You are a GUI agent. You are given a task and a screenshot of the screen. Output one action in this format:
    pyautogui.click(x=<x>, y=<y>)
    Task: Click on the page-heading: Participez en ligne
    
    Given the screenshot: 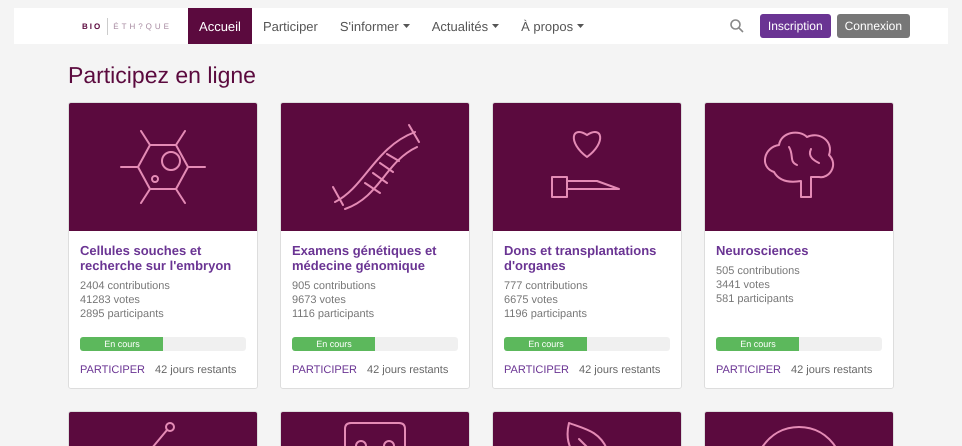 What is the action you would take?
    pyautogui.click(x=162, y=75)
    